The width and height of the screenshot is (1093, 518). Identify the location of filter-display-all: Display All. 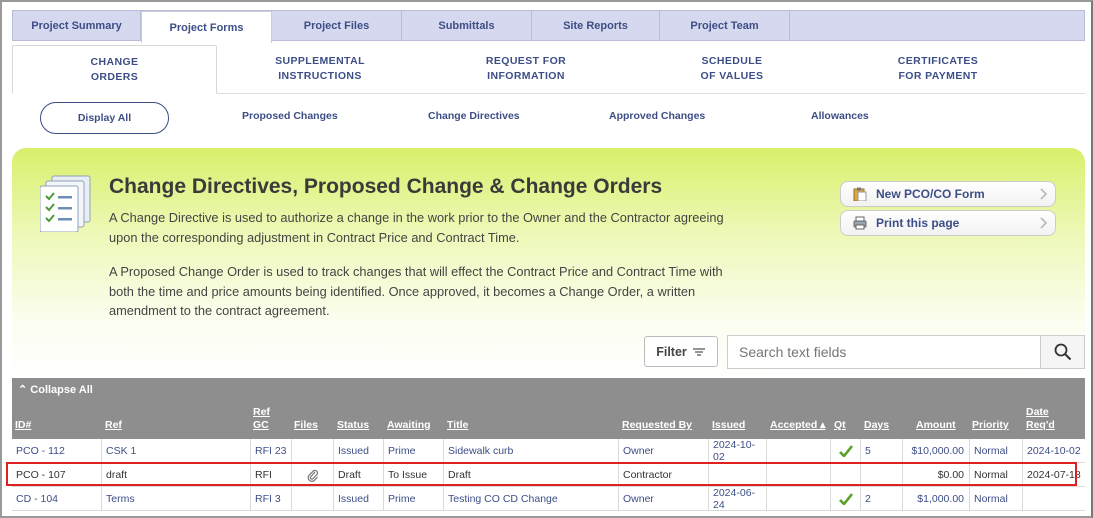
(104, 118).